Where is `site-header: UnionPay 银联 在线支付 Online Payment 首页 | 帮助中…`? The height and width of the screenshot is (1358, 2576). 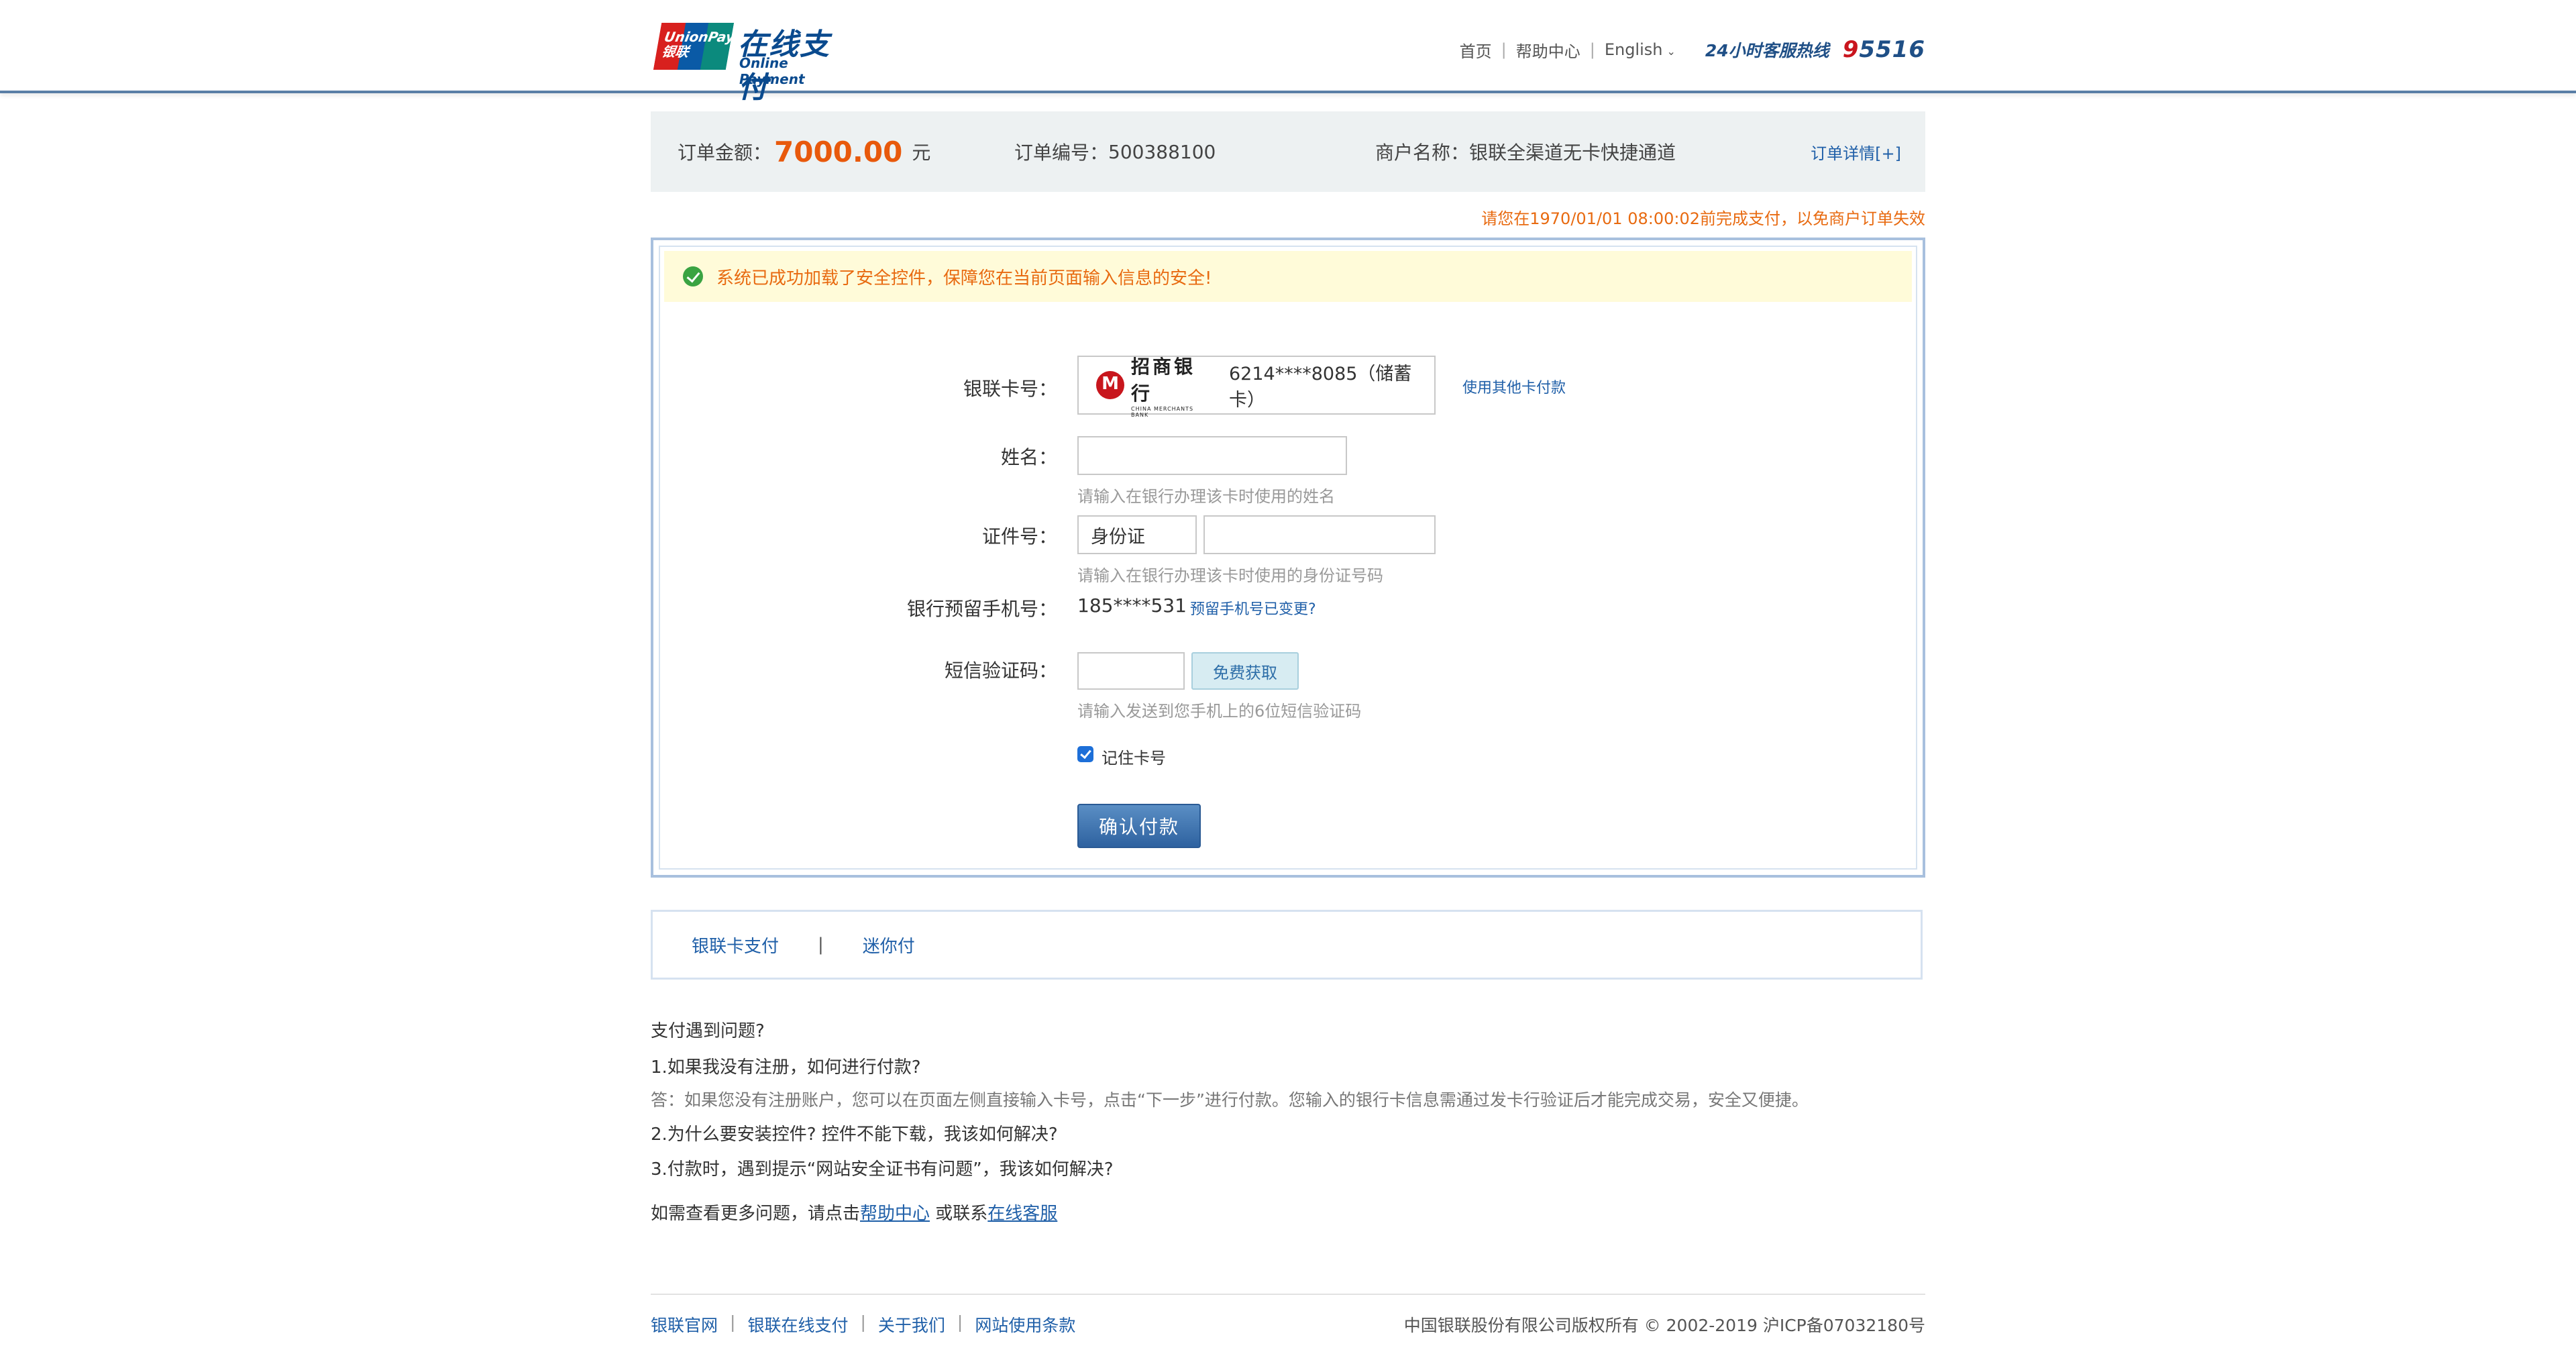 site-header: UnionPay 银联 在线支付 Online Payment 首页 | 帮助中… is located at coordinates (1288, 52).